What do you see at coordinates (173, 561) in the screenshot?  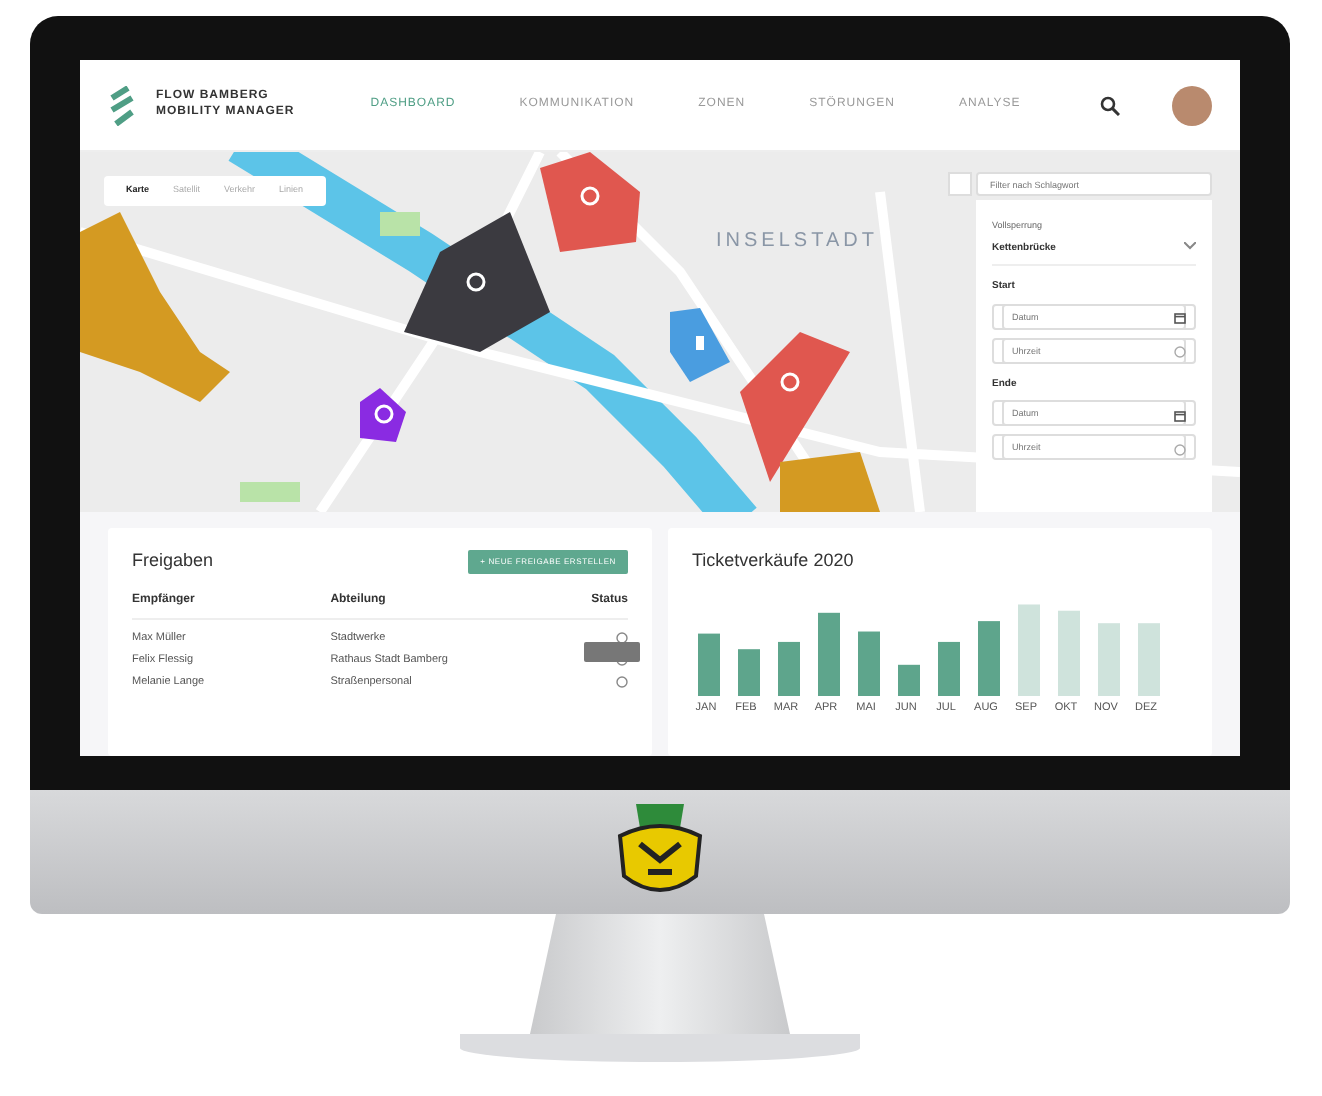 I see `card-title: Freigaben` at bounding box center [173, 561].